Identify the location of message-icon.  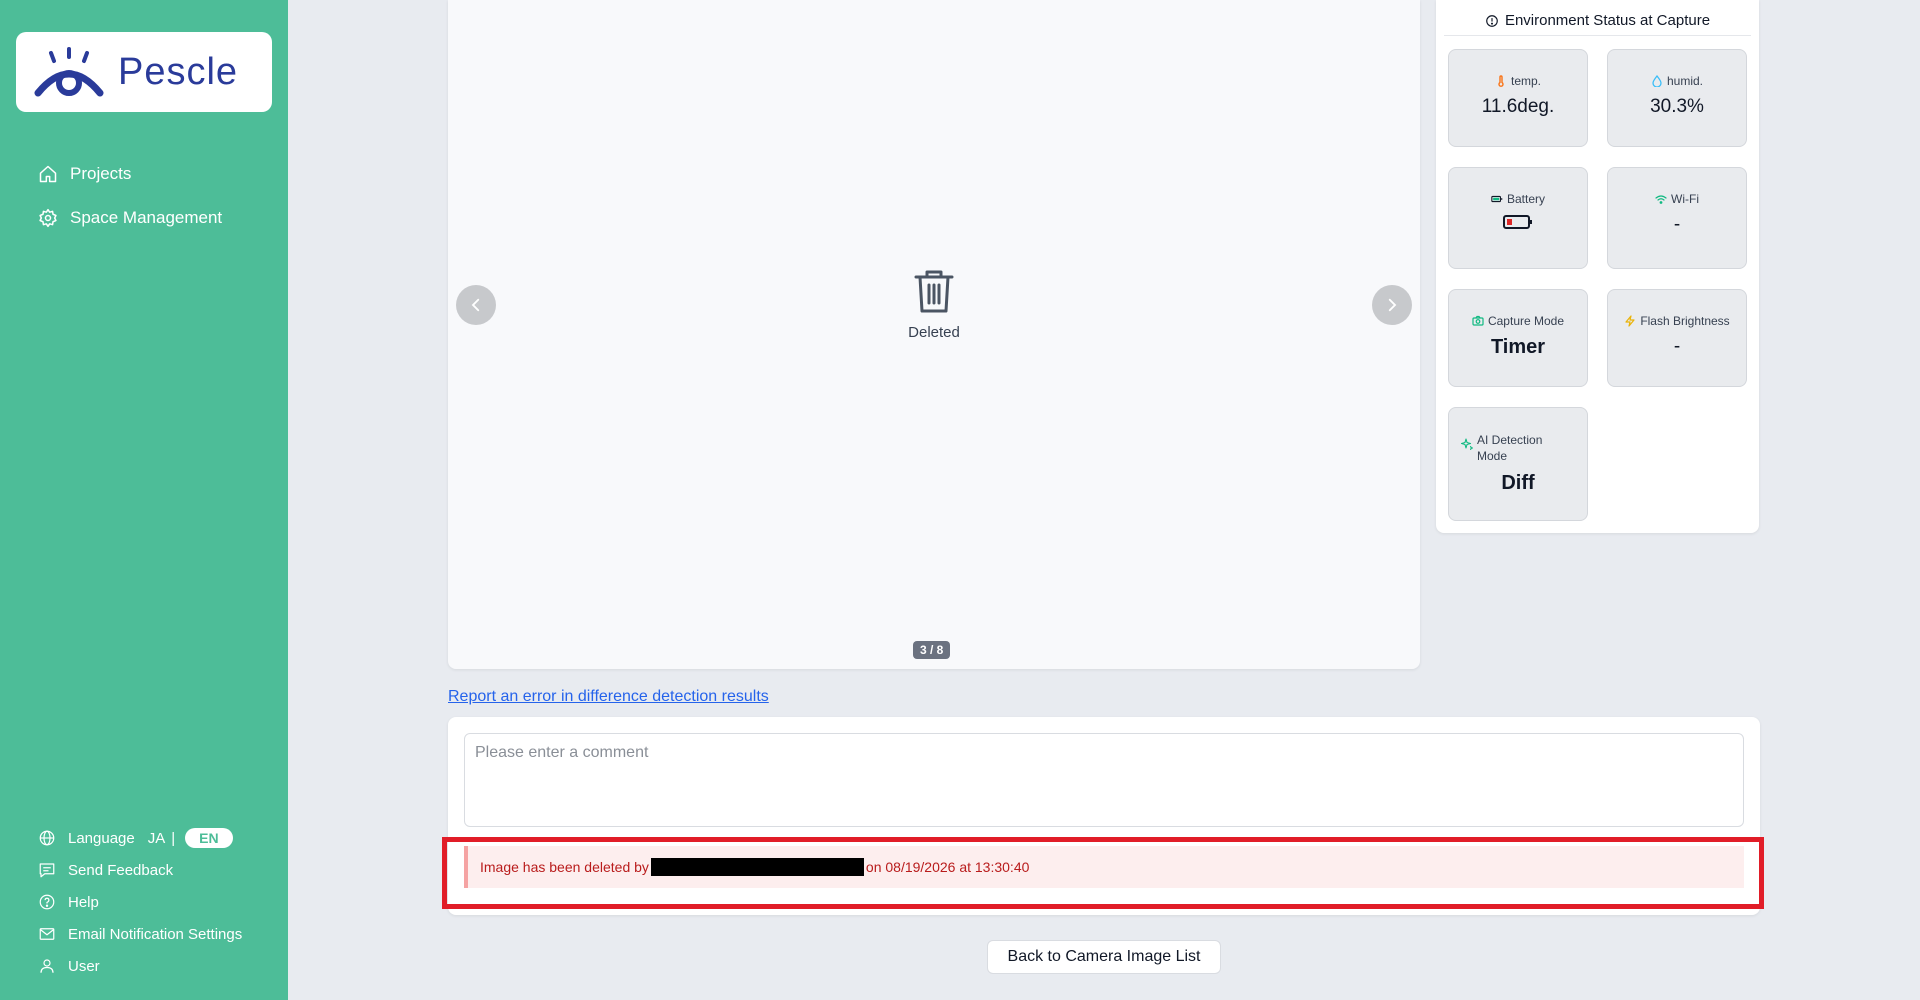
(47, 870).